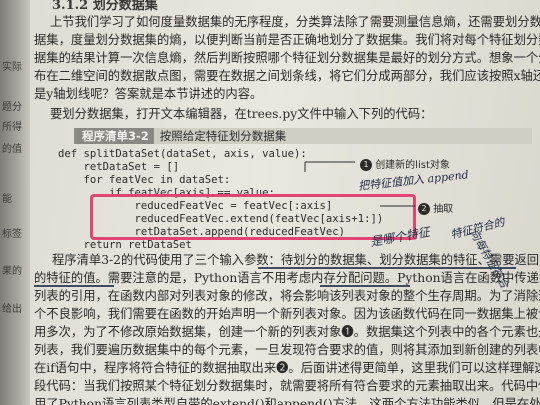 The width and height of the screenshot is (540, 405). What do you see at coordinates (125, 245) in the screenshot?
I see `code-line: return retDataSet` at bounding box center [125, 245].